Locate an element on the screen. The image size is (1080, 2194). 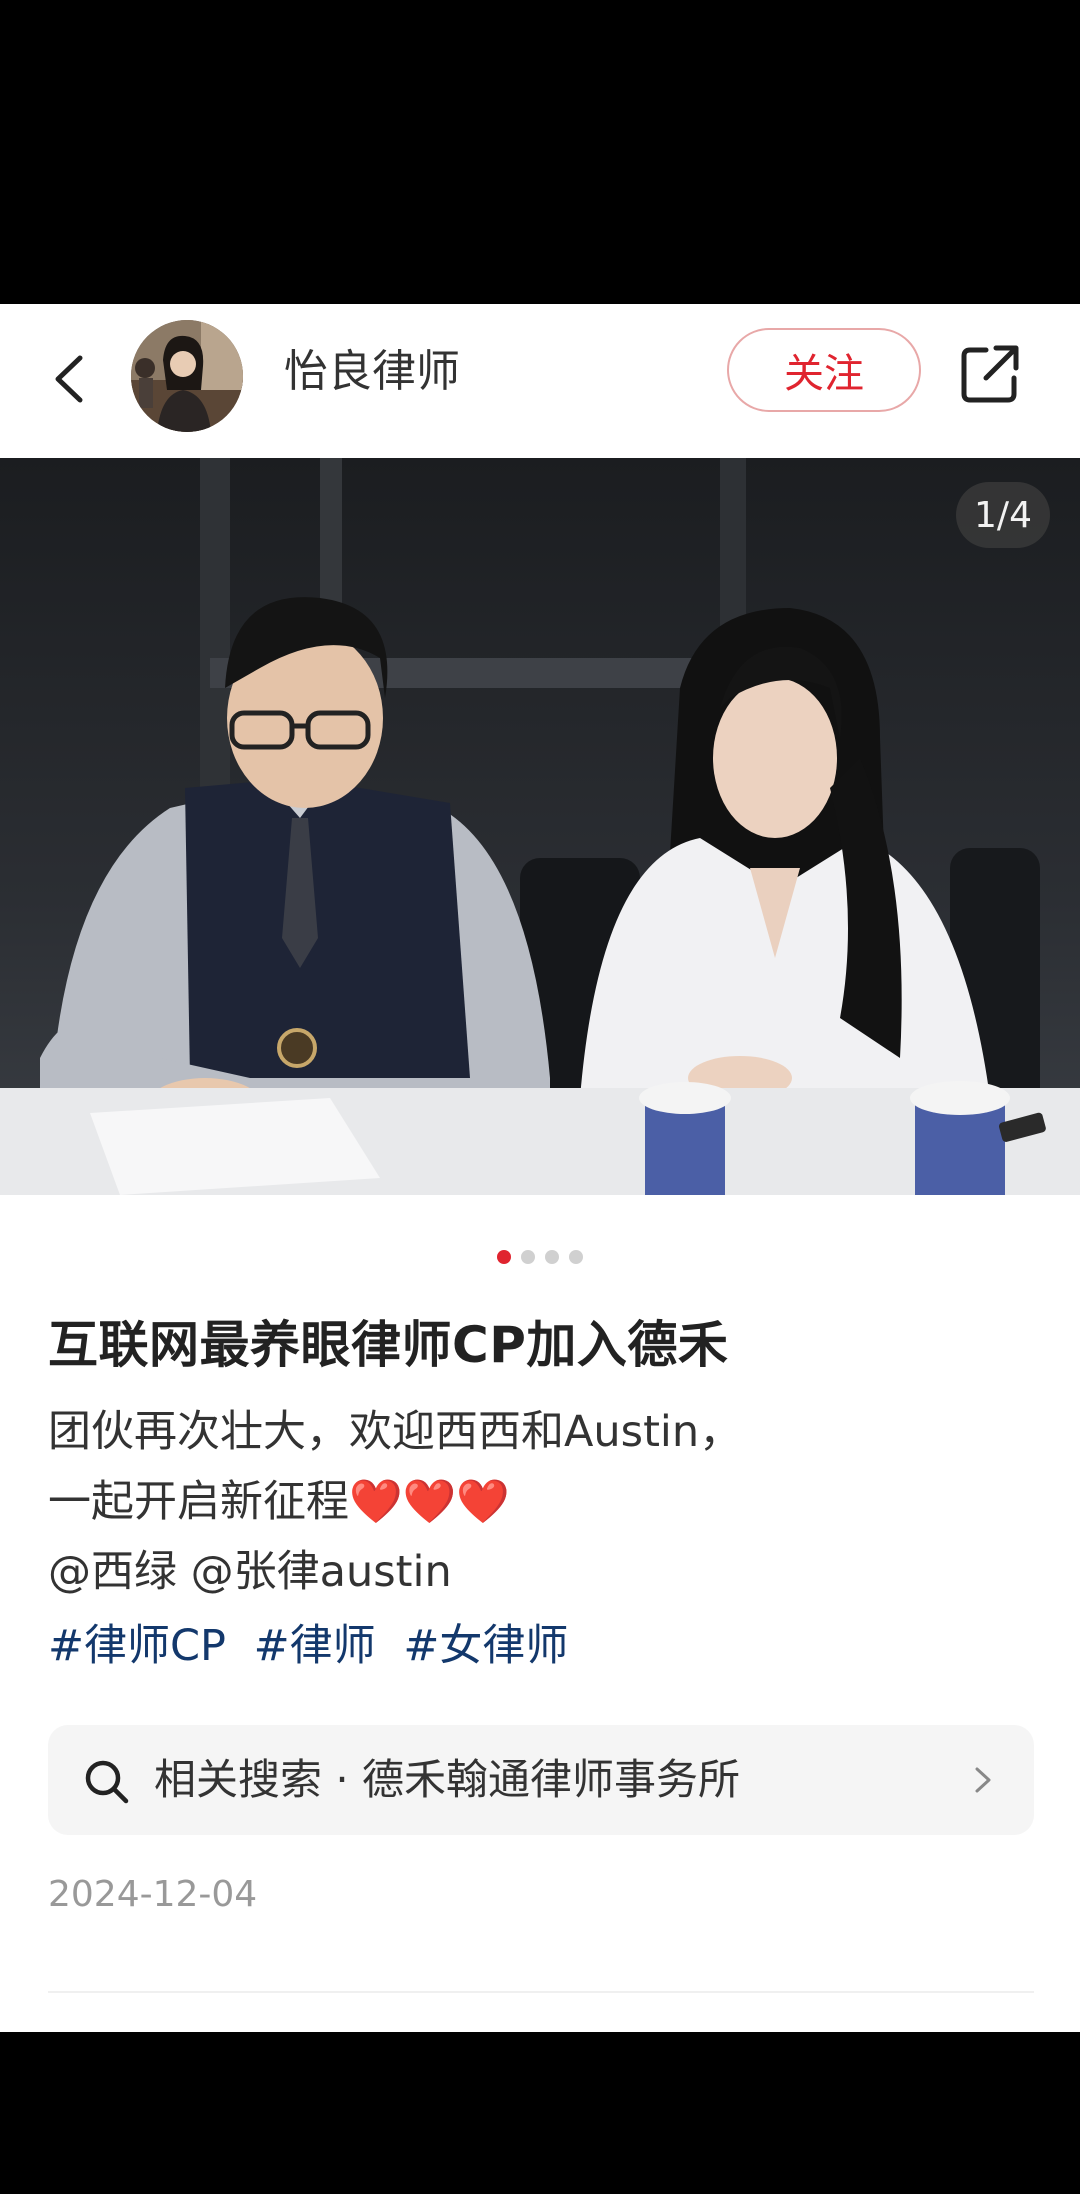
post-body-line-1: 团伙再次壮大，欢迎西西和Austin， is located at coordinates (395, 1432).